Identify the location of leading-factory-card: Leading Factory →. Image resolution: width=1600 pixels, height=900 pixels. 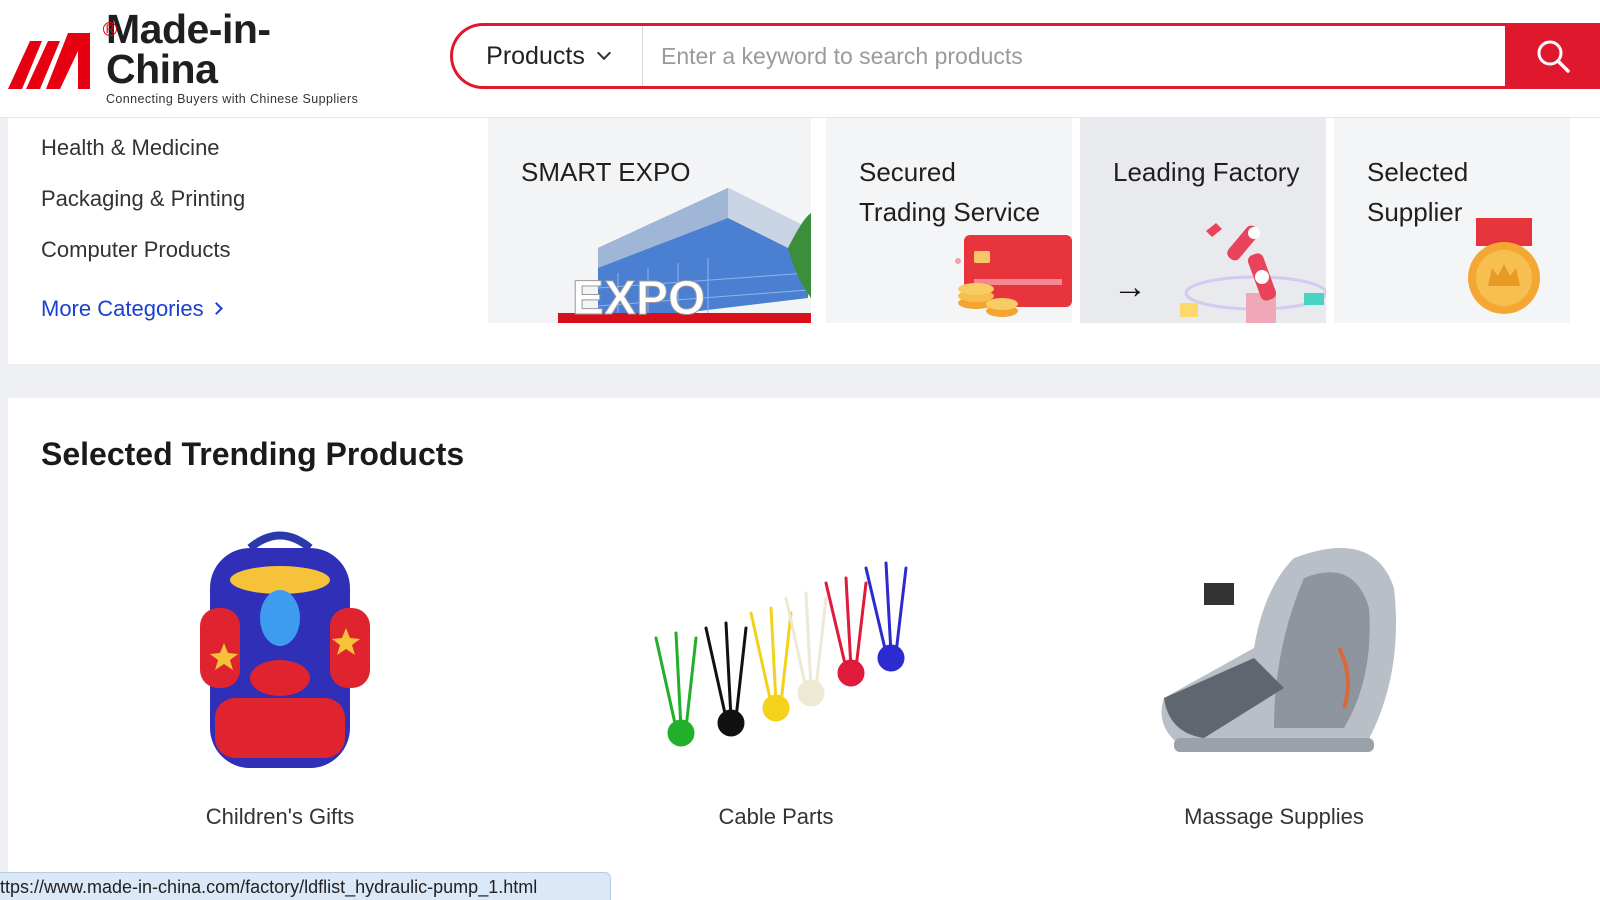
(1203, 220).